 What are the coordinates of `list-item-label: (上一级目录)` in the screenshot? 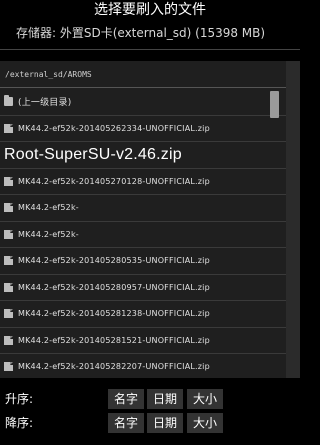 It's located at (45, 103).